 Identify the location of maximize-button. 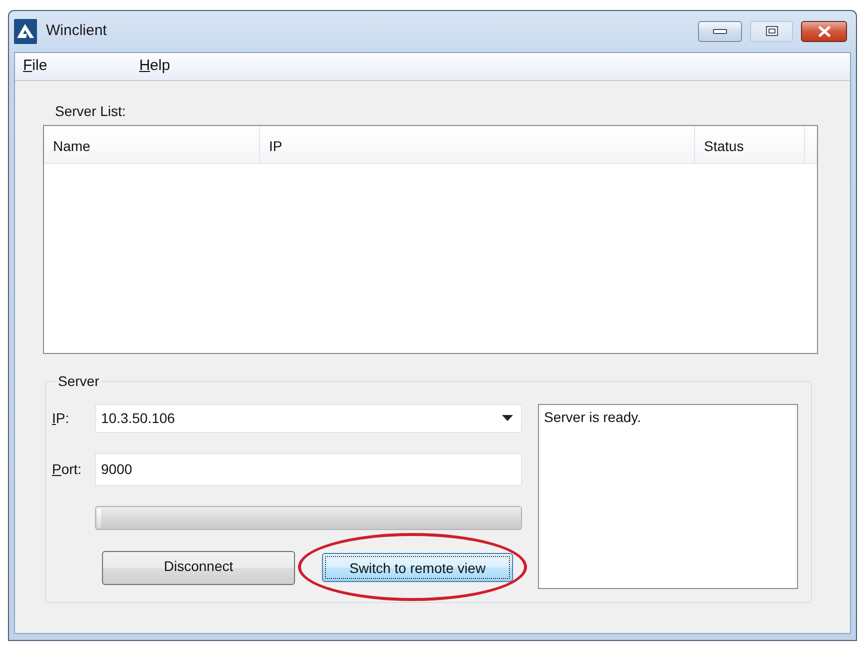
(771, 31).